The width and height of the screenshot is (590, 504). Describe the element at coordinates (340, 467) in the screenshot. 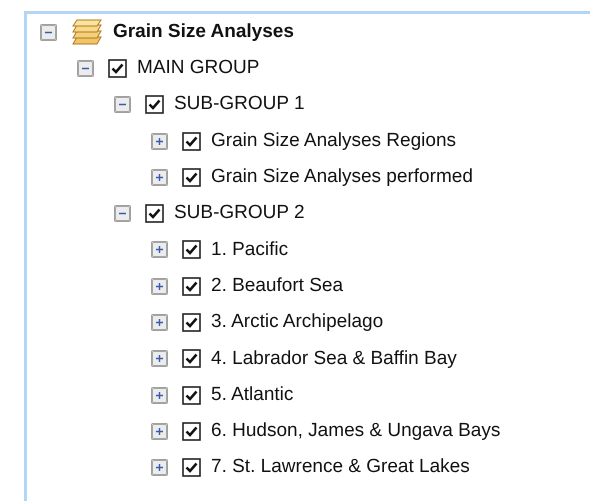

I see `layer-label: 7. St. Lawrence & Great Lakes` at that location.